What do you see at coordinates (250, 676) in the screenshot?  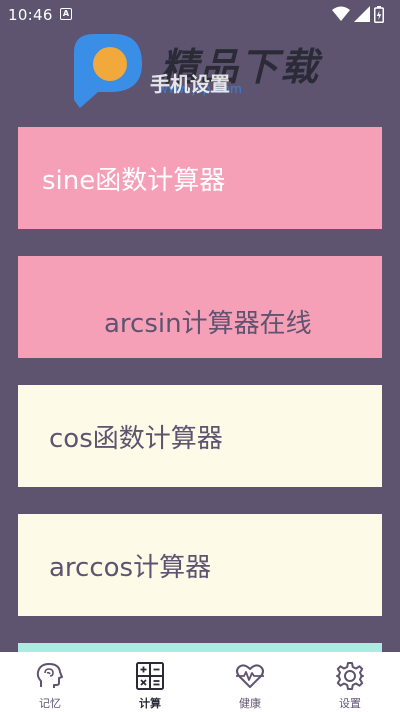 I see `heart-pulse-icon` at bounding box center [250, 676].